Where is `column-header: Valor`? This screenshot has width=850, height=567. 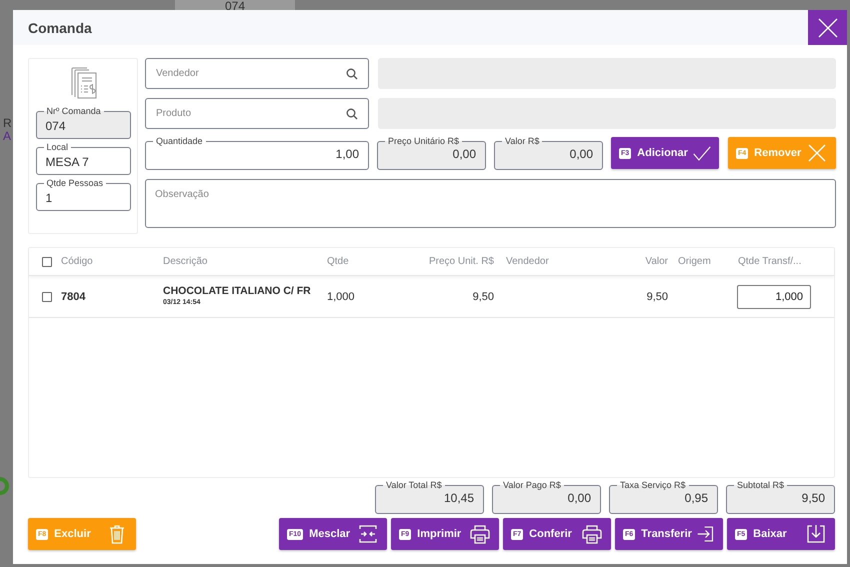
column-header: Valor is located at coordinates (656, 261).